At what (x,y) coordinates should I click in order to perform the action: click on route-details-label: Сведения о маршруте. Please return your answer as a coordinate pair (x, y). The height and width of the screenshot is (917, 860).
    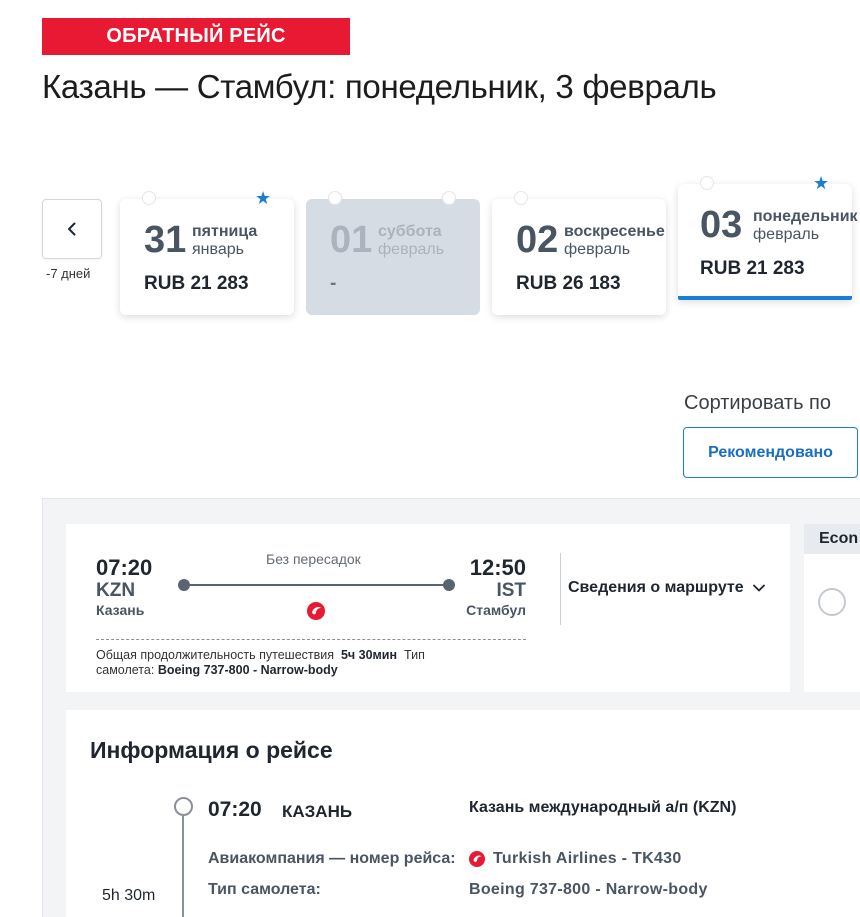
    Looking at the image, I should click on (656, 587).